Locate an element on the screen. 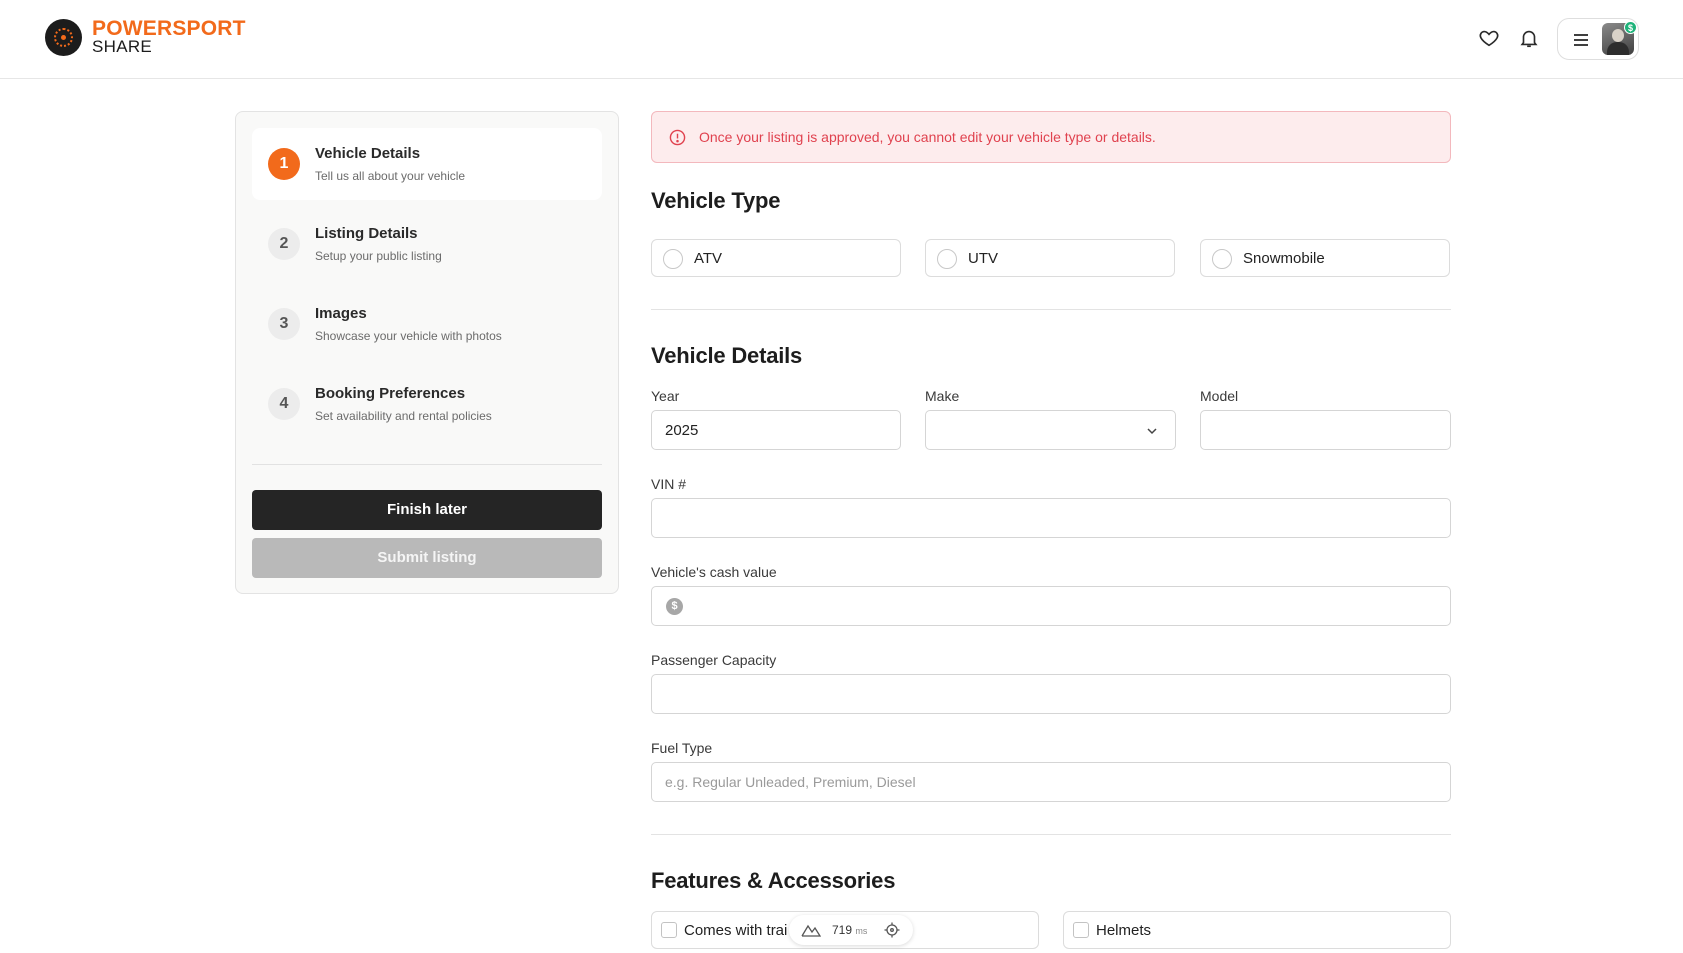 This screenshot has width=1683, height=953. year-field: 2025 is located at coordinates (776, 430).